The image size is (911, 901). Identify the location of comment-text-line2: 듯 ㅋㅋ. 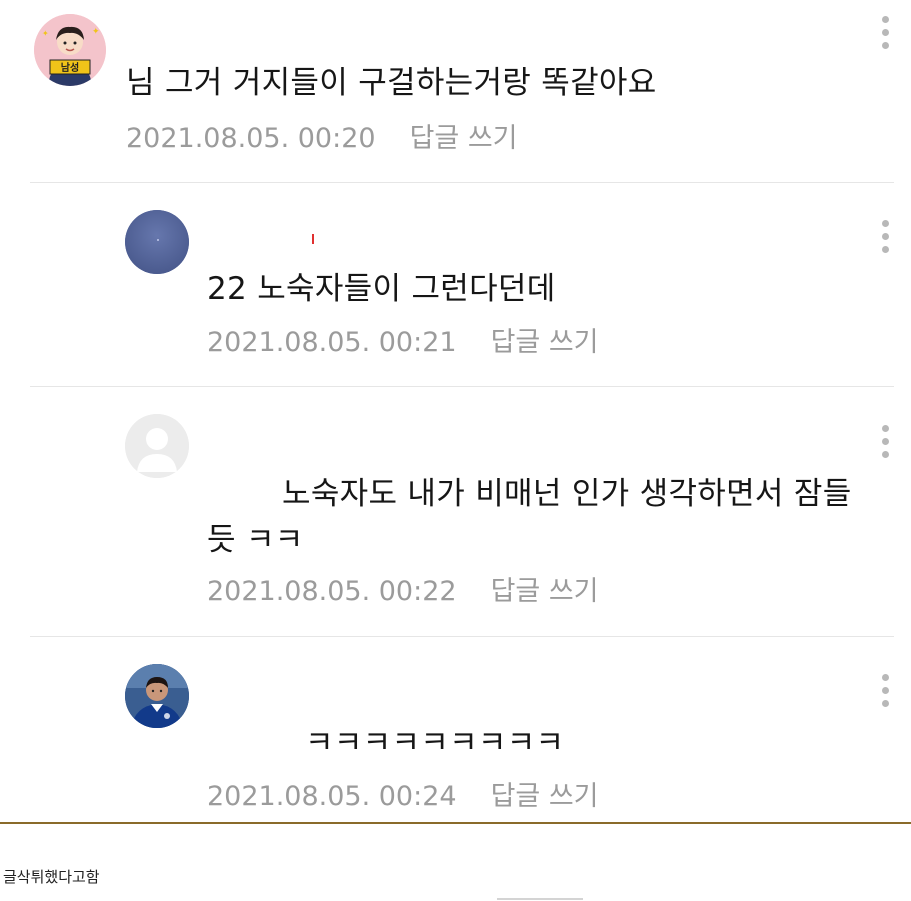
(255, 540).